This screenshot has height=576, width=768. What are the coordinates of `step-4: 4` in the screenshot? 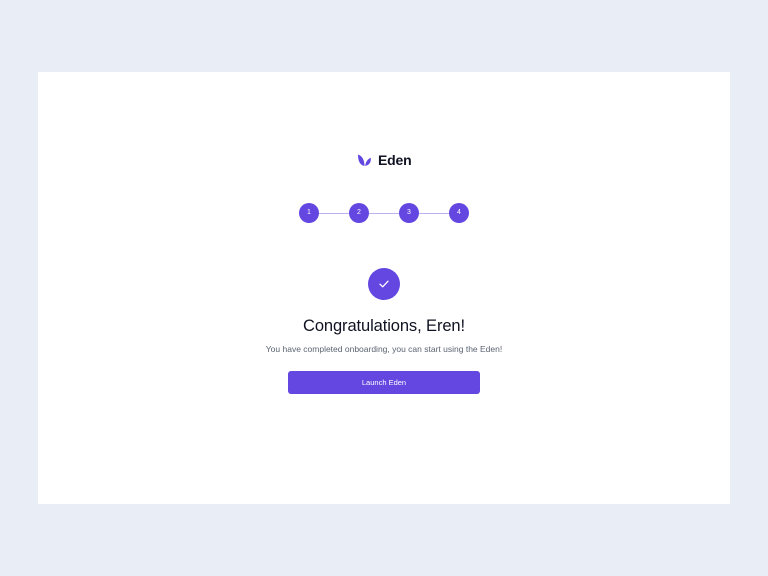 It's located at (459, 213).